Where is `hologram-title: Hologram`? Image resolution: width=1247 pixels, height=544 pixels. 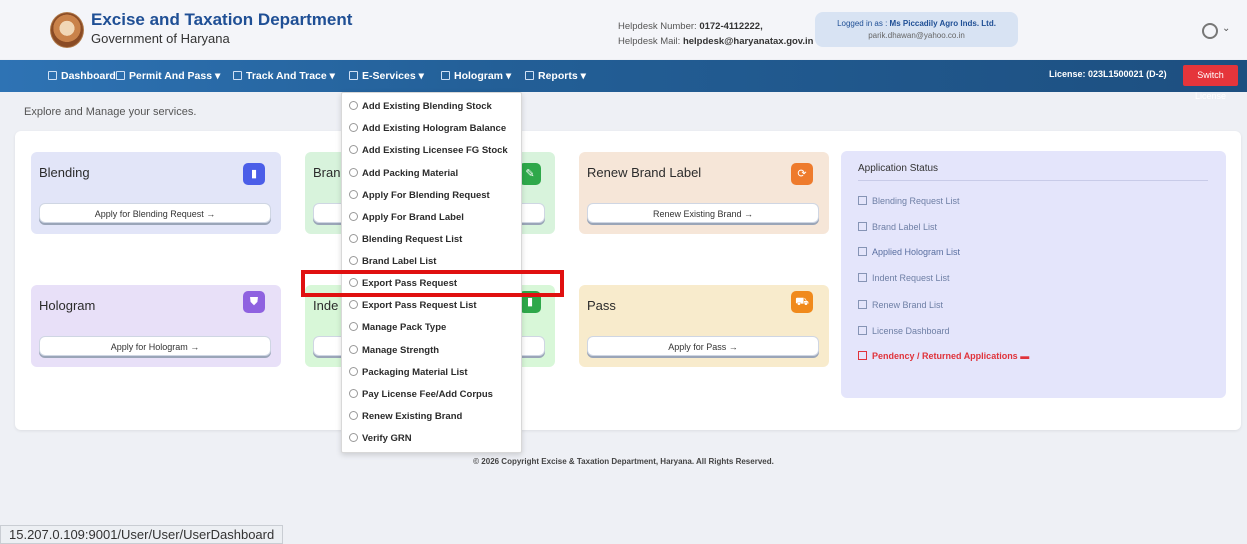
hologram-title: Hologram is located at coordinates (67, 305).